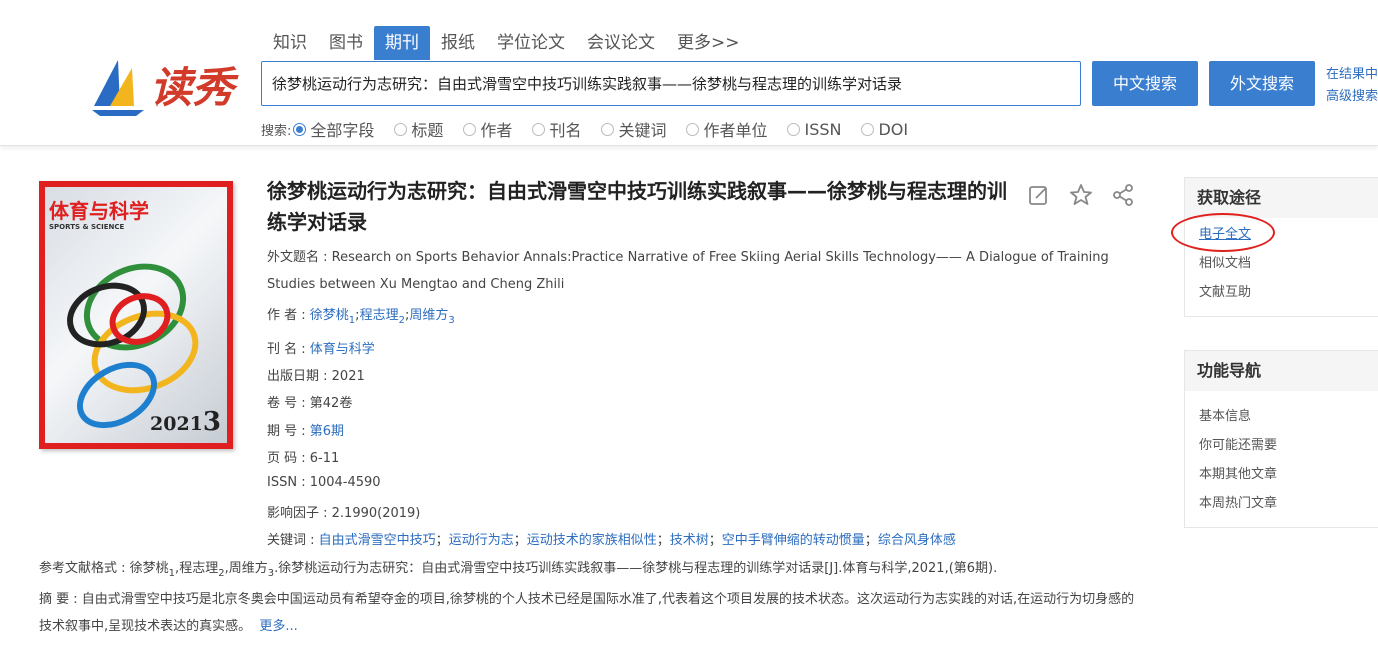 Image resolution: width=1378 pixels, height=646 pixels. I want to click on tab-theses: 学位论文, so click(531, 43).